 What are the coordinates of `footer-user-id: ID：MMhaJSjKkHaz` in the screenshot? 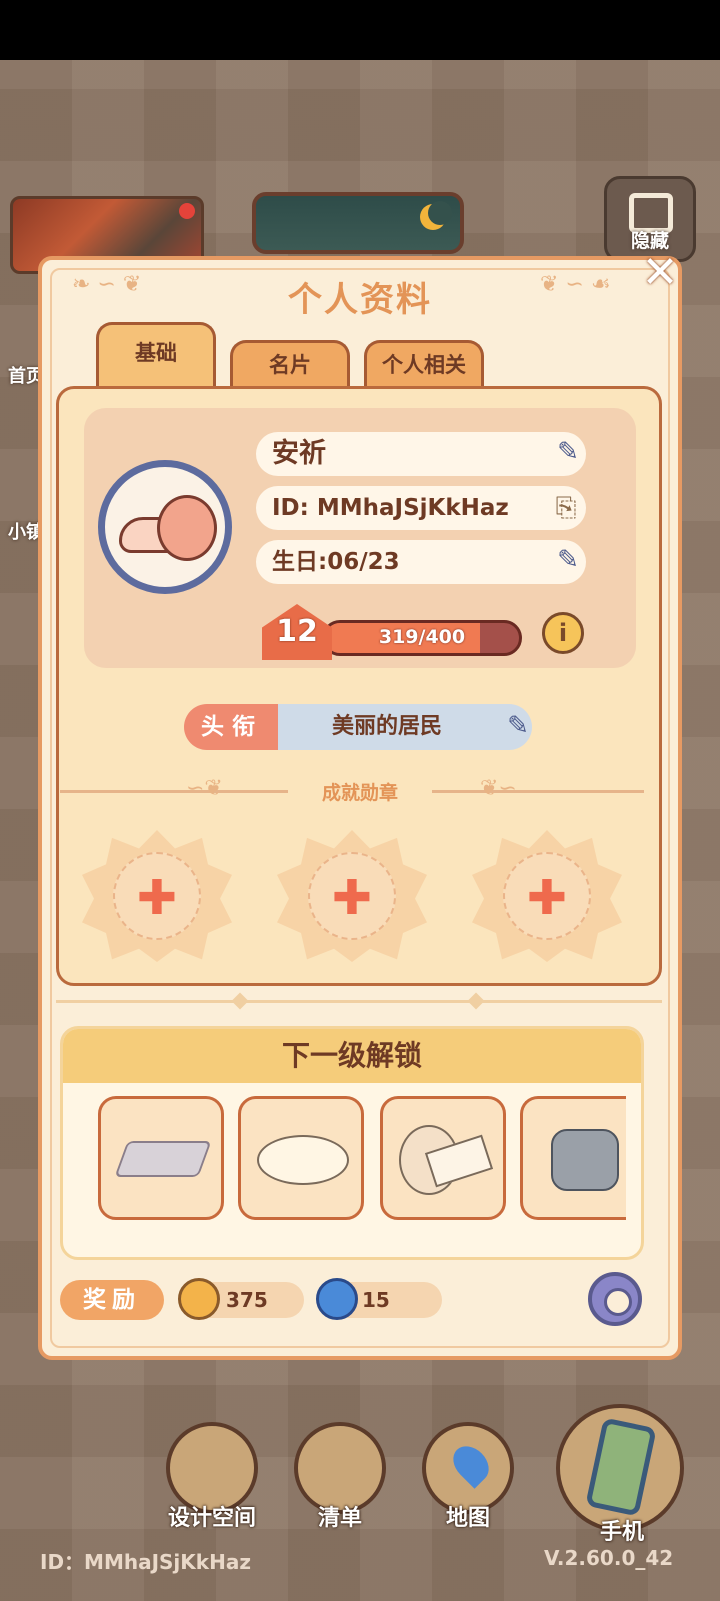 It's located at (145, 1562).